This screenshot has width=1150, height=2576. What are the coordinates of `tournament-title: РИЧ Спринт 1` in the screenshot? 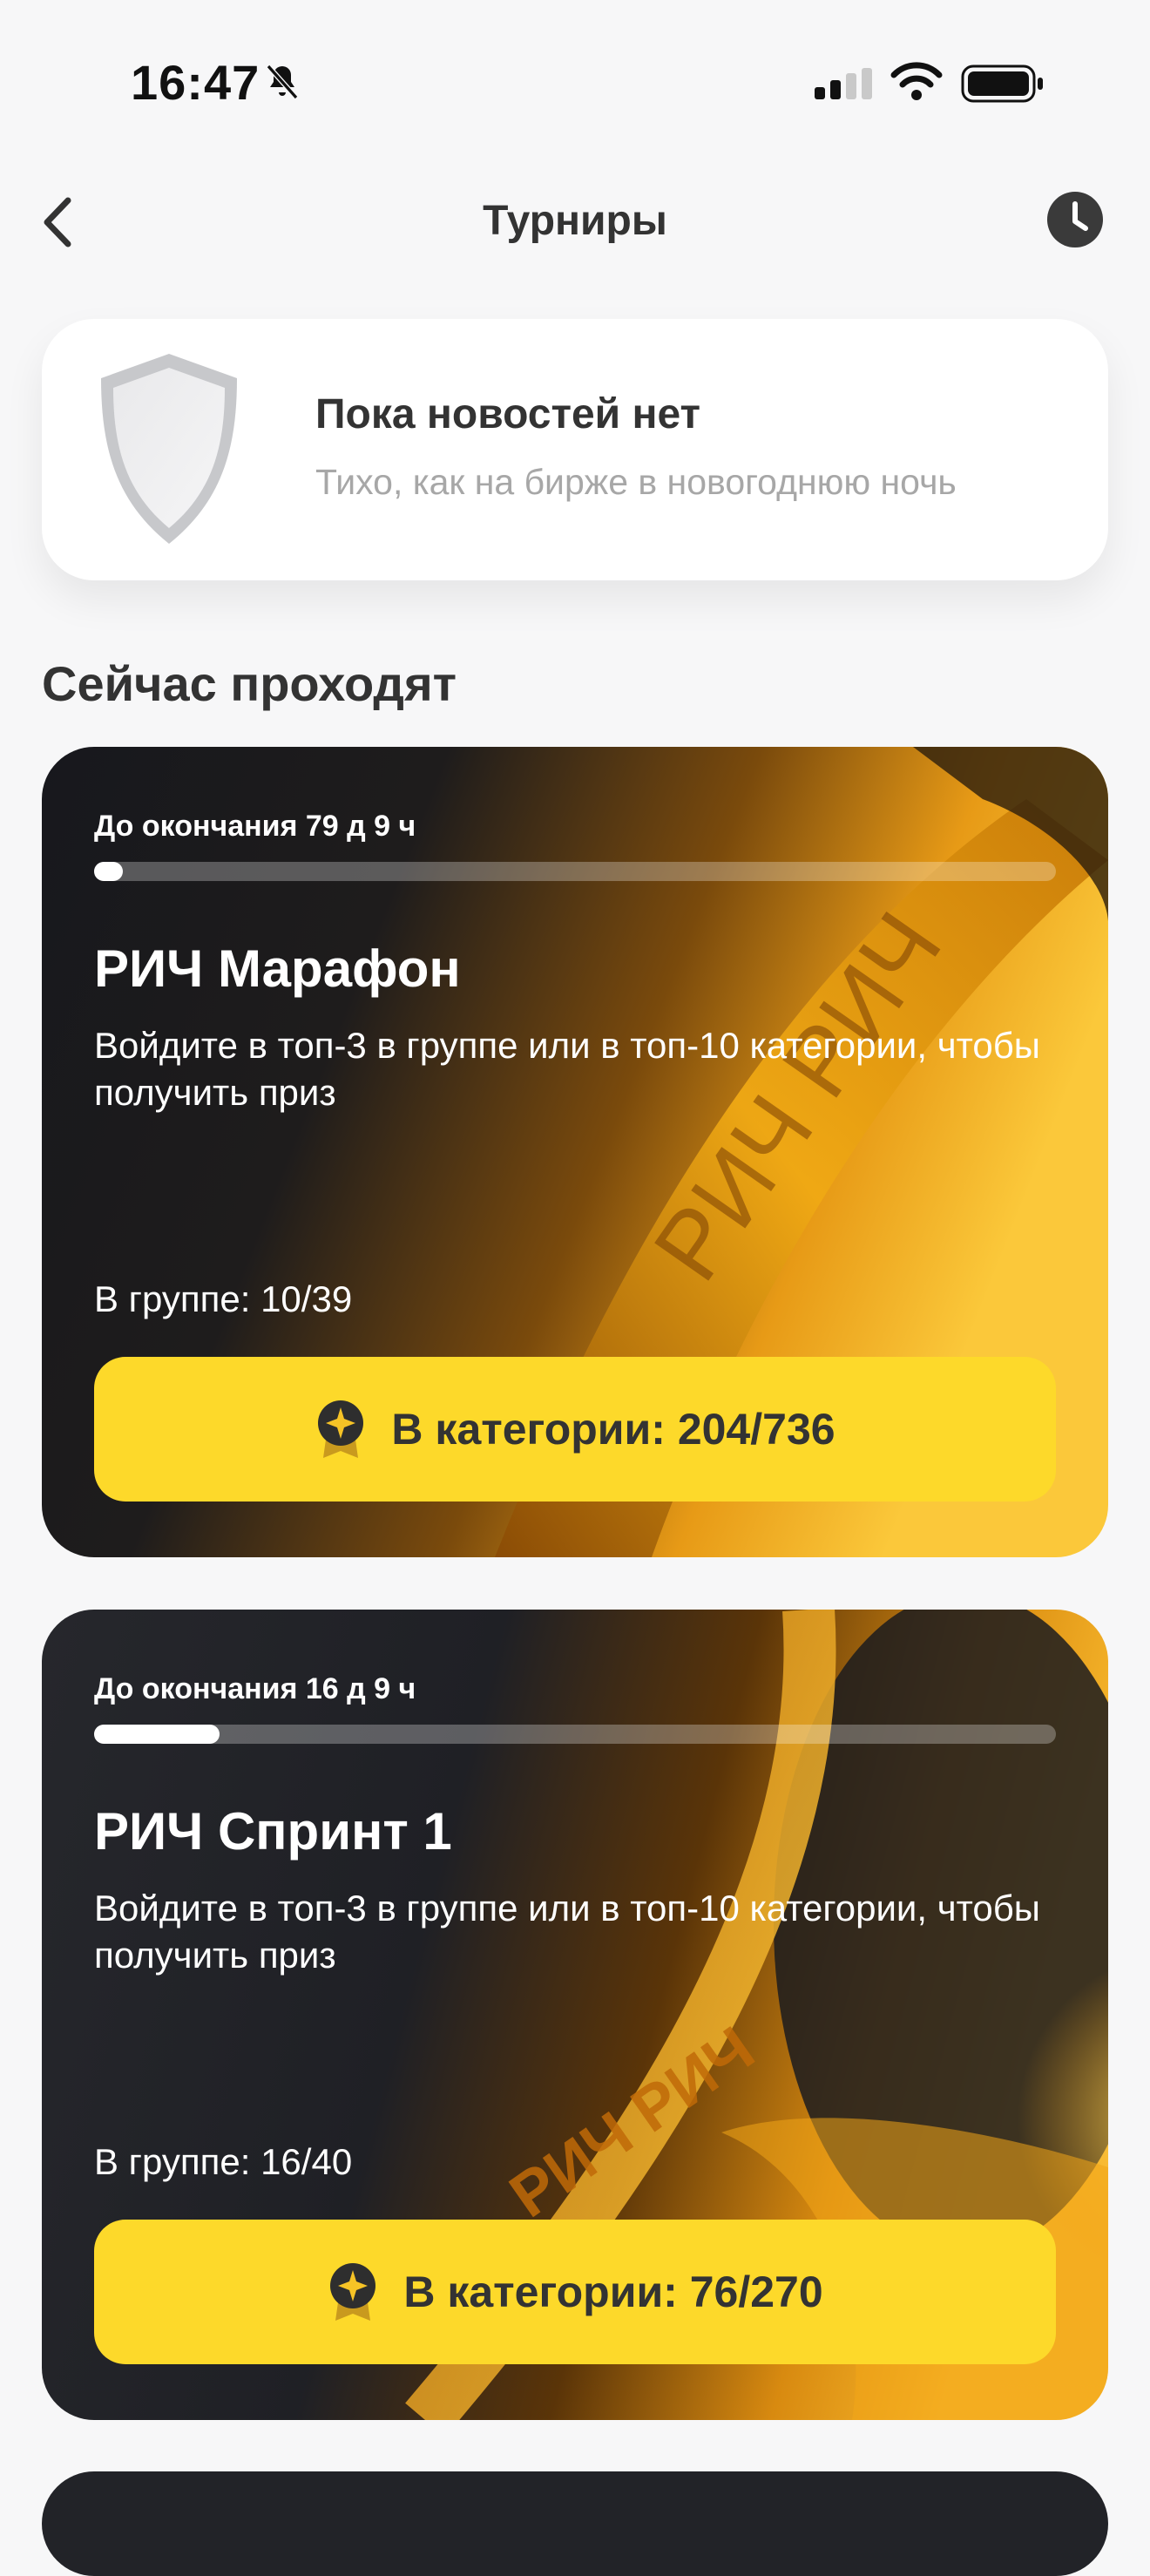 It's located at (273, 1832).